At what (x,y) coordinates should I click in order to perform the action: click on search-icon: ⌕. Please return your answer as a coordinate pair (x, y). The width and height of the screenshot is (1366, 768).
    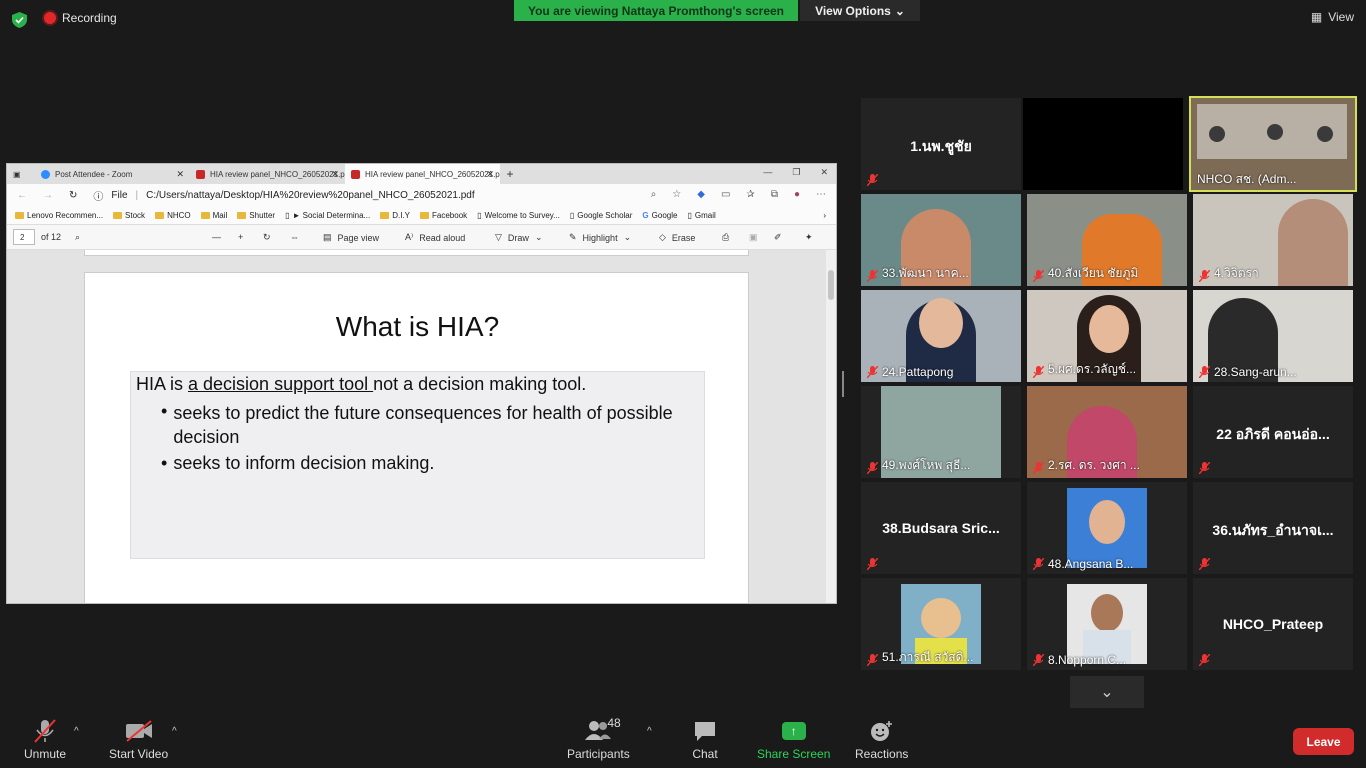
    Looking at the image, I should click on (77, 237).